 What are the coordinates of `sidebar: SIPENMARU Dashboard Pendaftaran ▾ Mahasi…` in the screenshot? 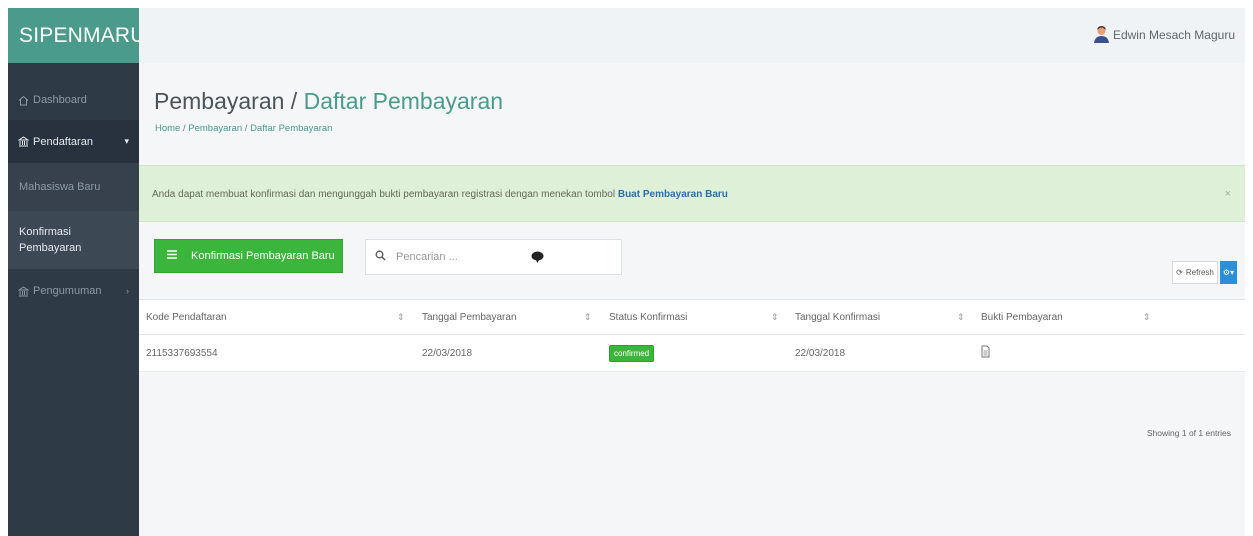 It's located at (76, 272).